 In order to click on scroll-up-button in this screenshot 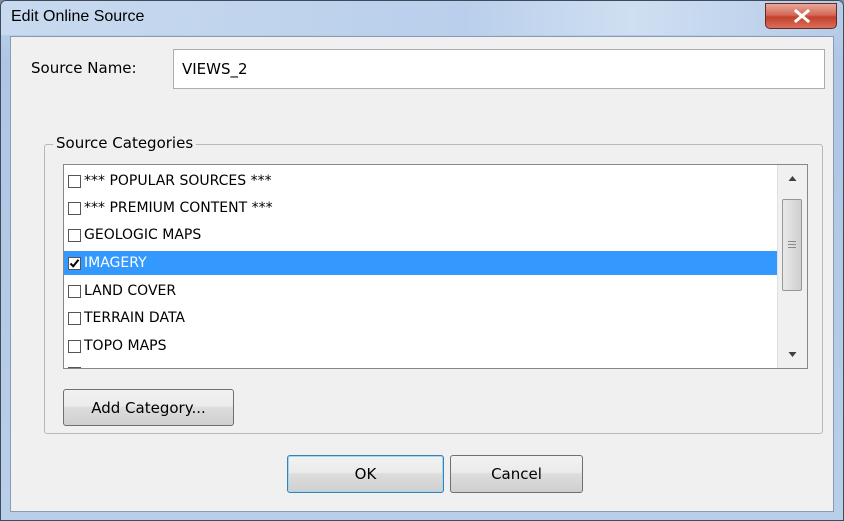, I will do `click(792, 178)`.